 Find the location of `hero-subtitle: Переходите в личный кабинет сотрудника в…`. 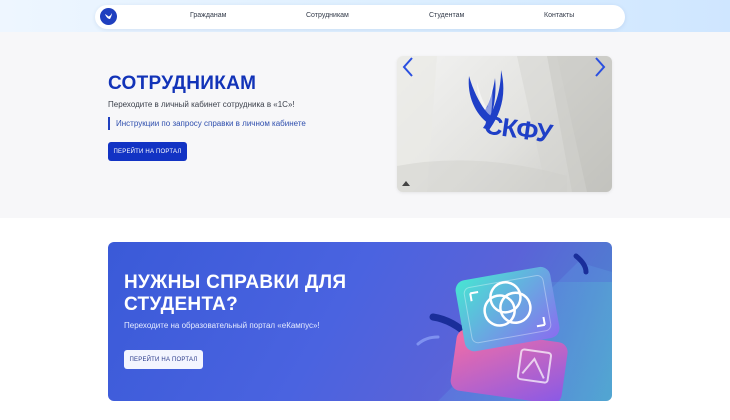

hero-subtitle: Переходите в личный кабинет сотрудника в… is located at coordinates (201, 104).